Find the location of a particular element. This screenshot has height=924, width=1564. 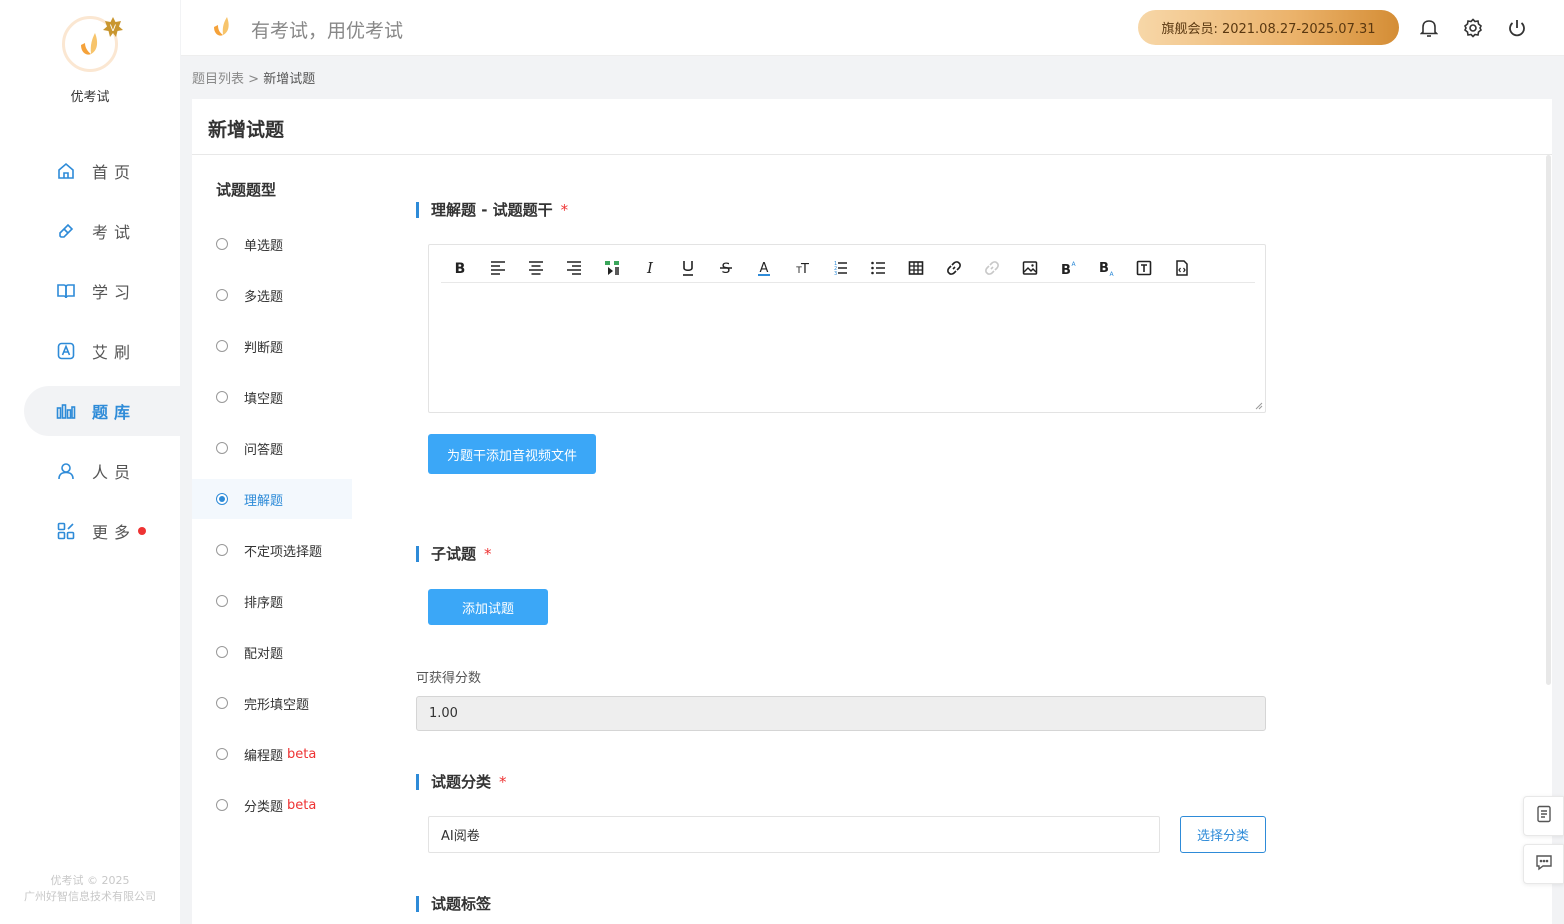

sidebar-item-people: 人员 is located at coordinates (102, 471).